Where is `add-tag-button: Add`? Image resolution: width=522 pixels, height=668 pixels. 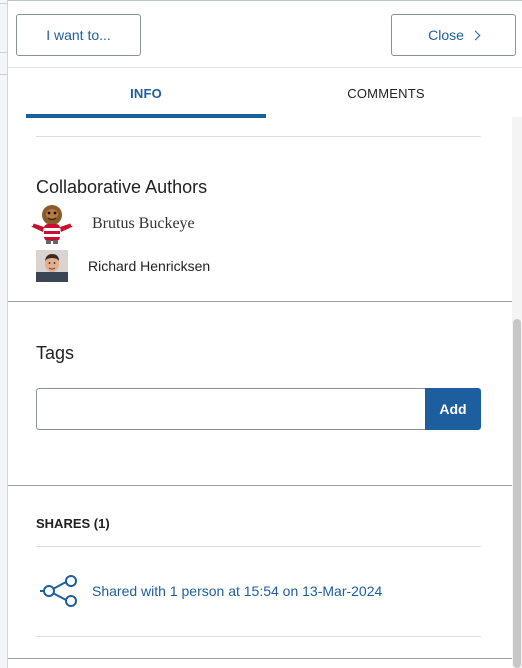
add-tag-button: Add is located at coordinates (453, 409).